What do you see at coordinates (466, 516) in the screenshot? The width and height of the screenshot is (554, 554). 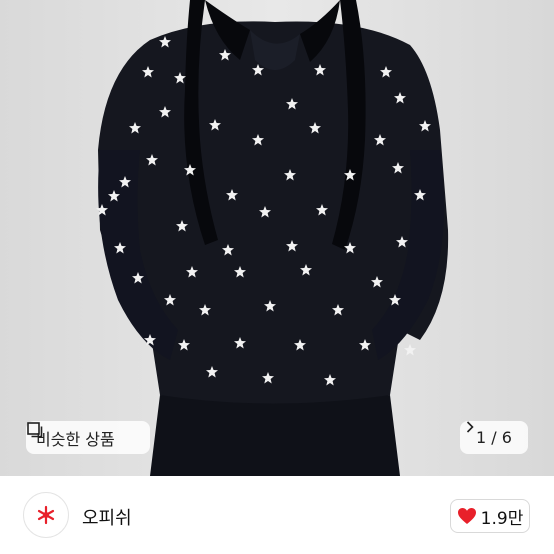 I see `heart-icon` at bounding box center [466, 516].